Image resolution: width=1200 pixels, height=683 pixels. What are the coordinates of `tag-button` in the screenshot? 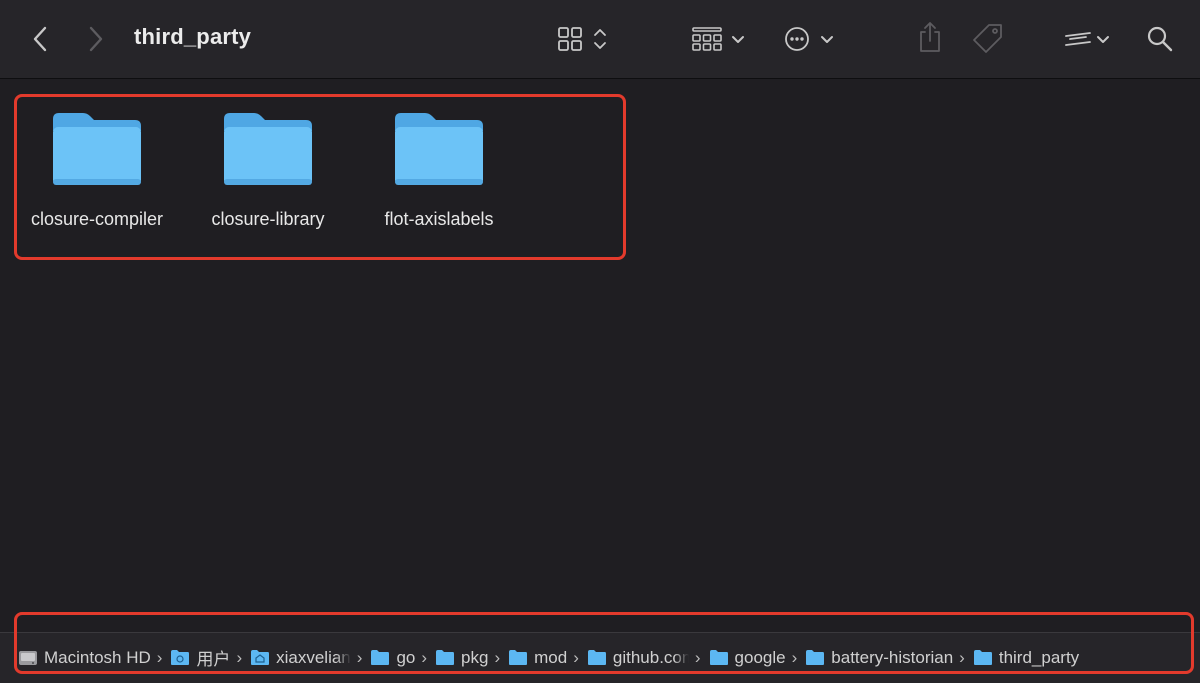 It's located at (988, 38).